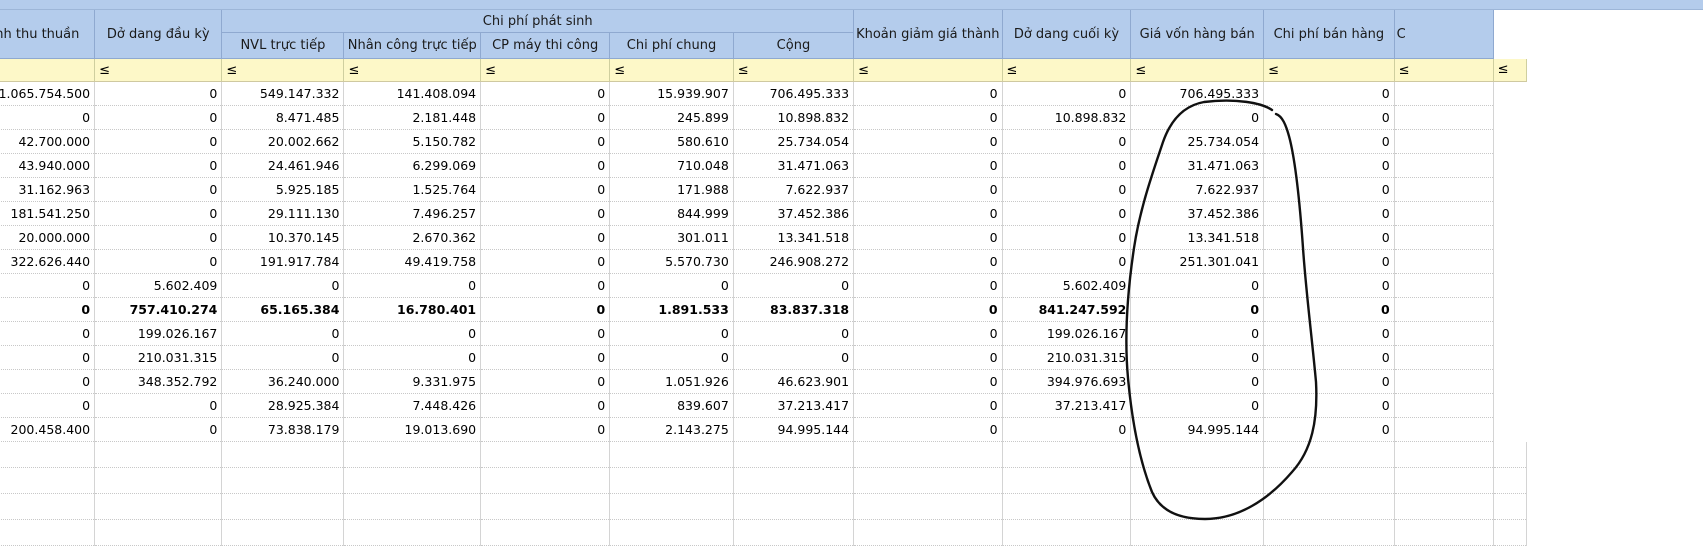 This screenshot has height=552, width=1703. What do you see at coordinates (763, 333) in the screenshot?
I see `table-row: 00199.026.167000000199.026.16700` at bounding box center [763, 333].